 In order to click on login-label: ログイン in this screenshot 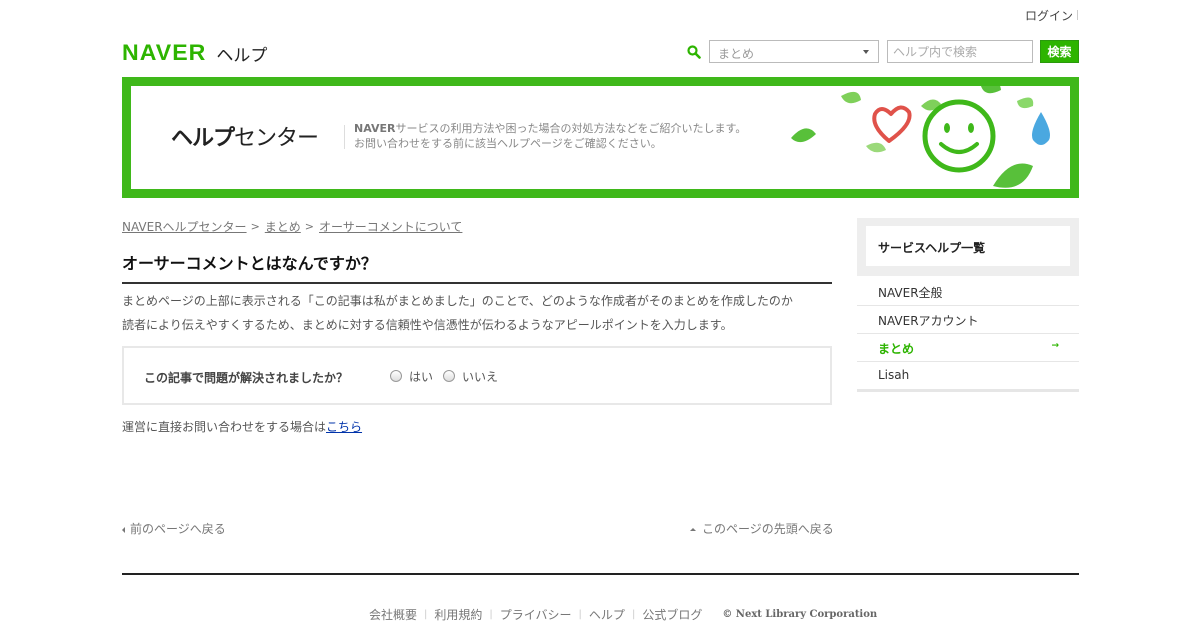, I will do `click(1049, 16)`.